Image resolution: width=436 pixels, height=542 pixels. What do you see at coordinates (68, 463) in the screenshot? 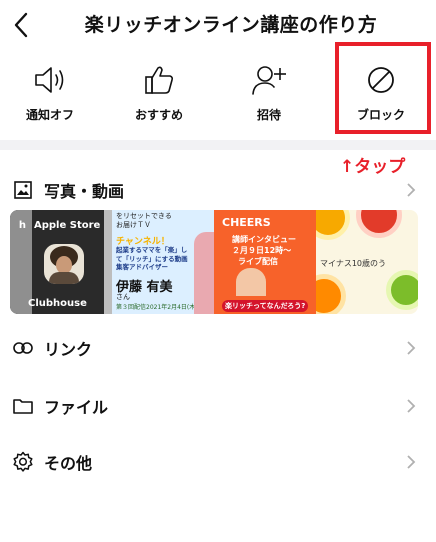
I see `other-label: その他` at bounding box center [68, 463].